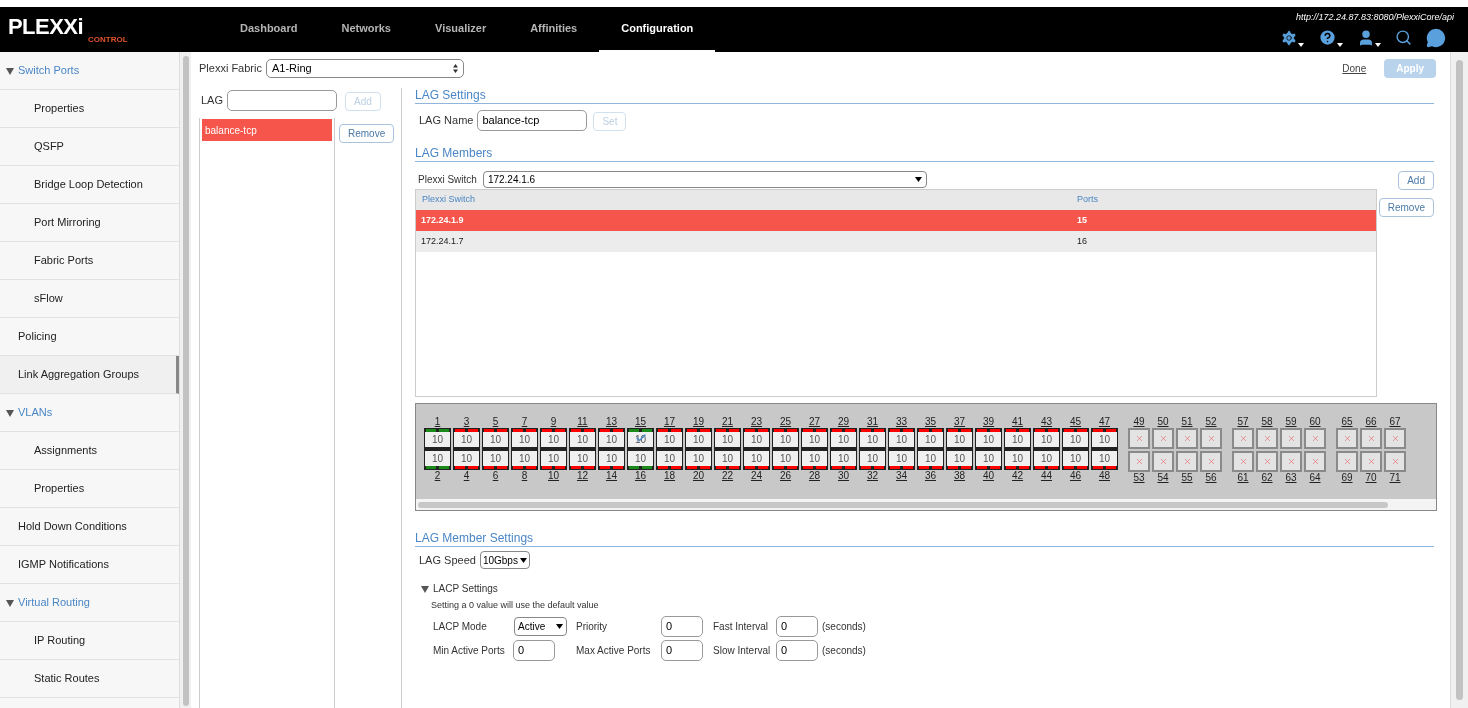  I want to click on fast-interval-field: 0, so click(797, 626).